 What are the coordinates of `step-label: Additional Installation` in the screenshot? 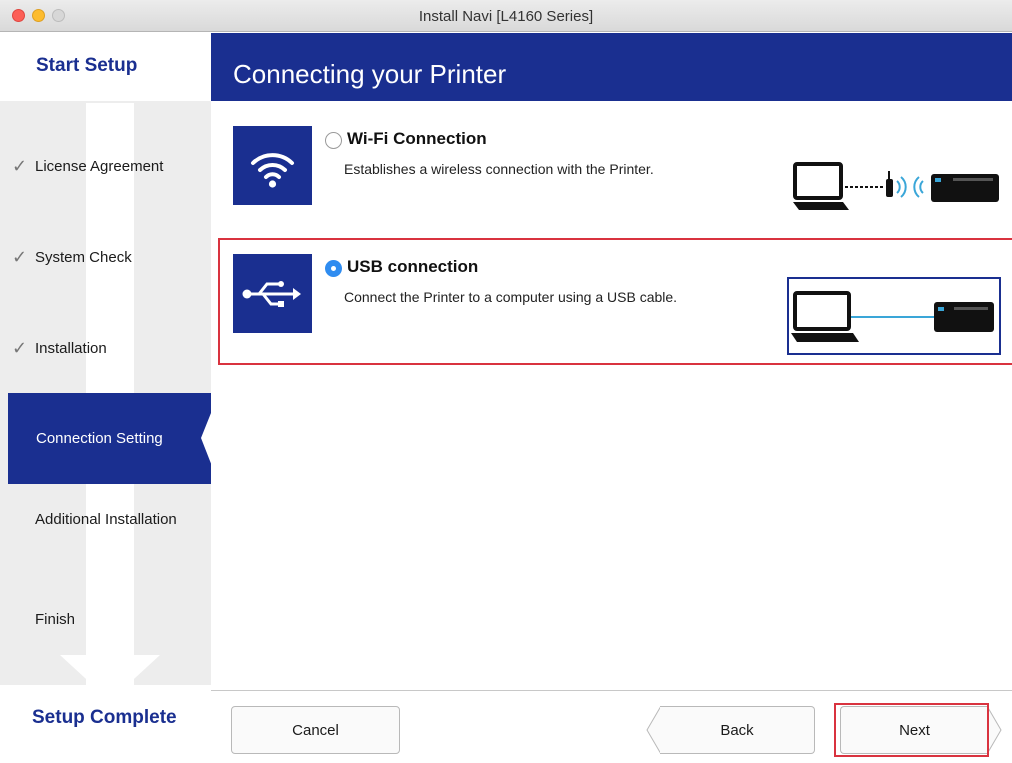 It's located at (106, 519).